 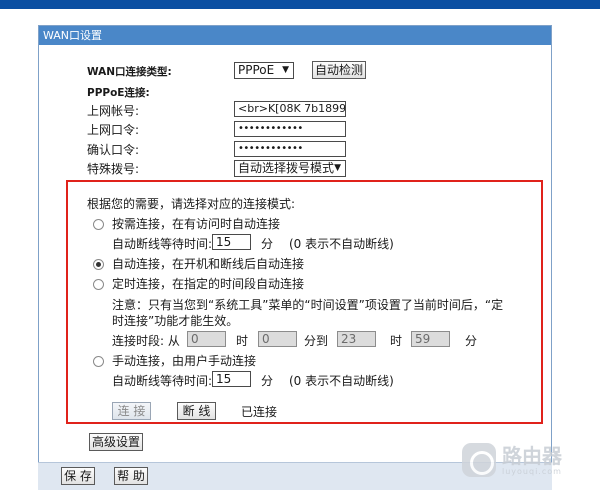 What do you see at coordinates (341, 381) in the screenshot?
I see `idle-hint-2: (0 表示不自动断线)` at bounding box center [341, 381].